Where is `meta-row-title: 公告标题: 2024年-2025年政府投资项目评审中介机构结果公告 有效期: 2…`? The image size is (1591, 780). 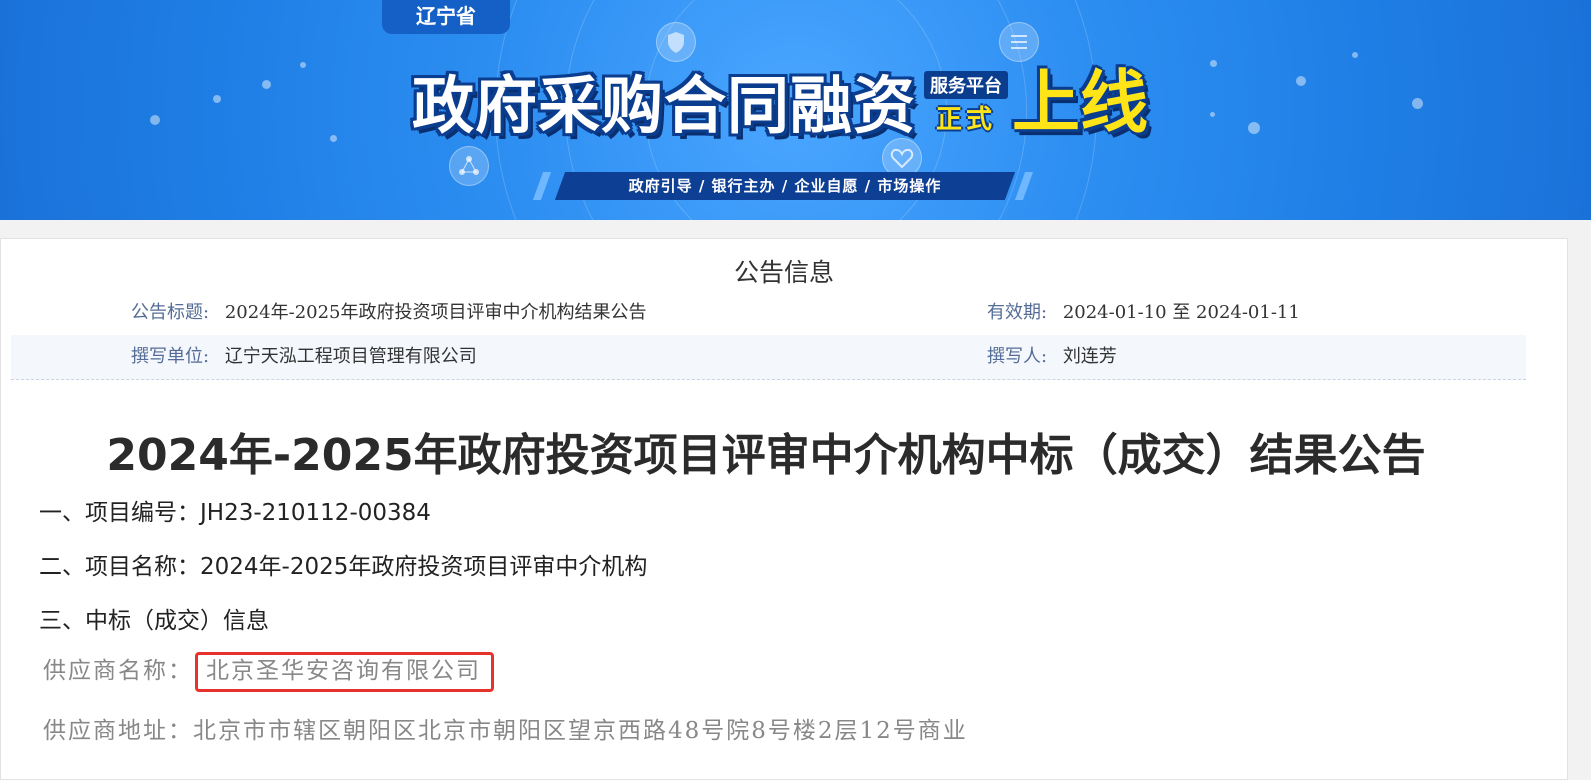 meta-row-title: 公告标题: 2024年-2025年政府投资项目评审中介机构结果公告 有效期: 2… is located at coordinates (768, 313).